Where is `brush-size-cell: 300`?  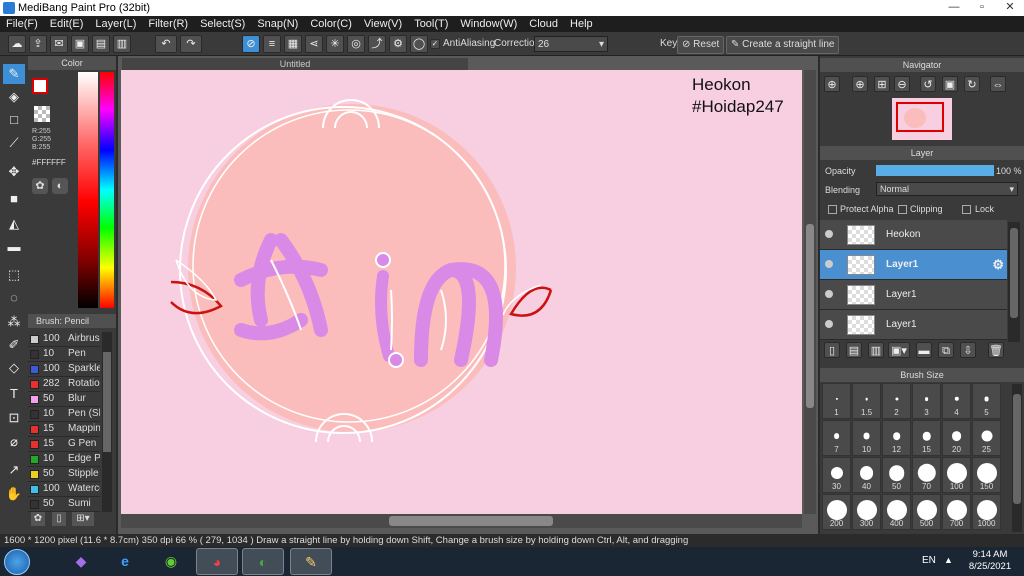 brush-size-cell: 300 is located at coordinates (866, 512).